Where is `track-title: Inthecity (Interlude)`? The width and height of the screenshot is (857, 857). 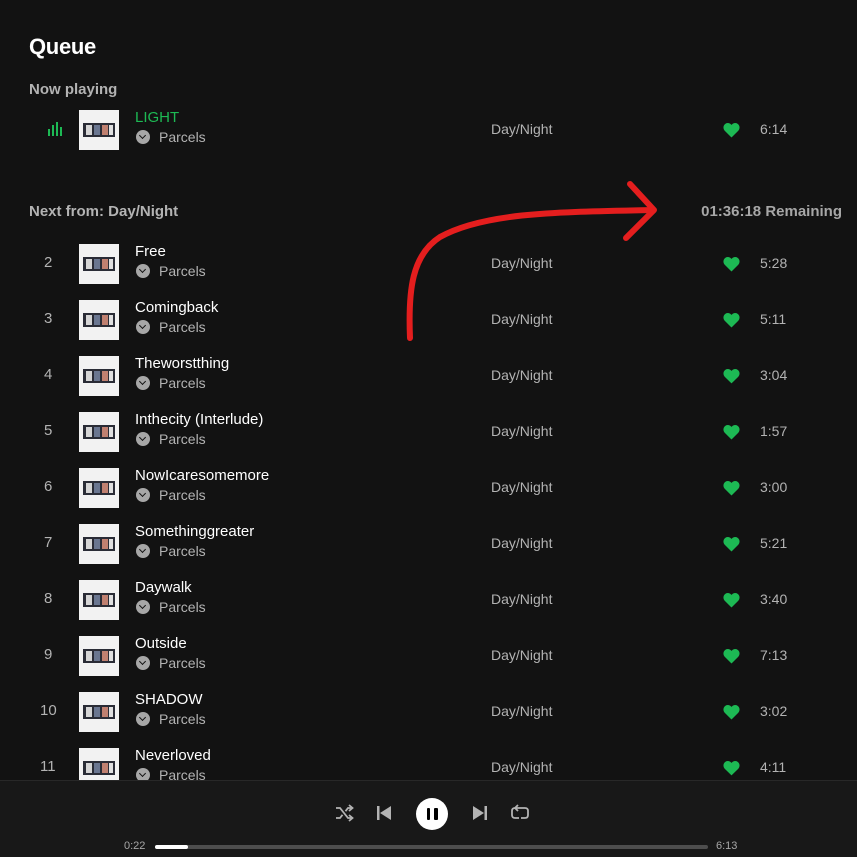
track-title: Inthecity (Interlude) is located at coordinates (199, 419).